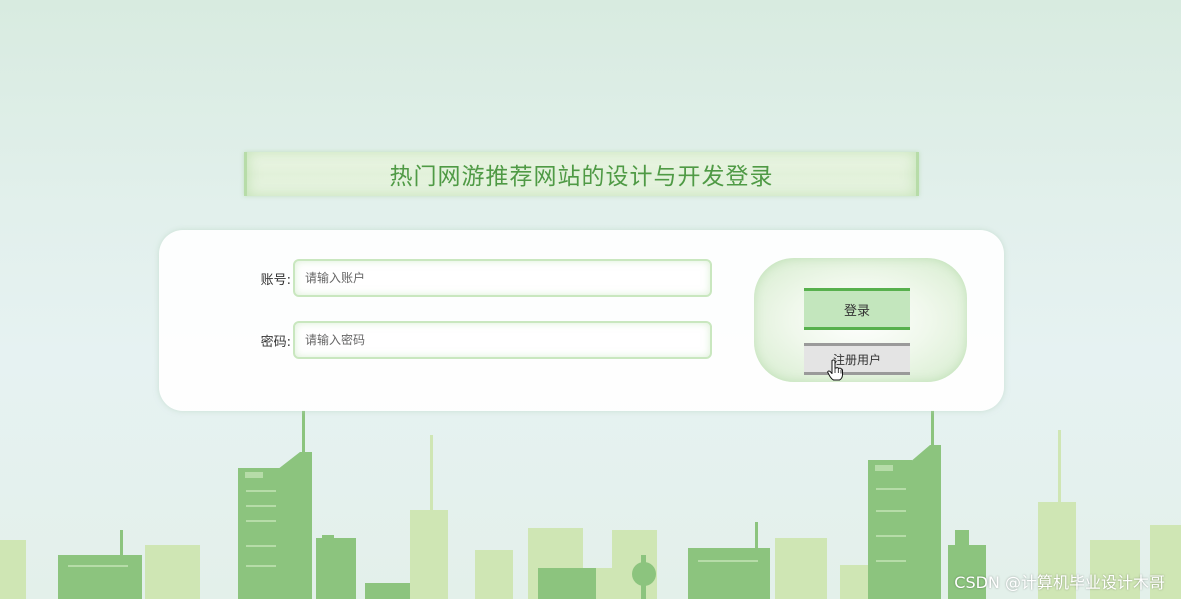 This screenshot has width=1181, height=599. Describe the element at coordinates (857, 309) in the screenshot. I see `login-button: 登录` at that location.